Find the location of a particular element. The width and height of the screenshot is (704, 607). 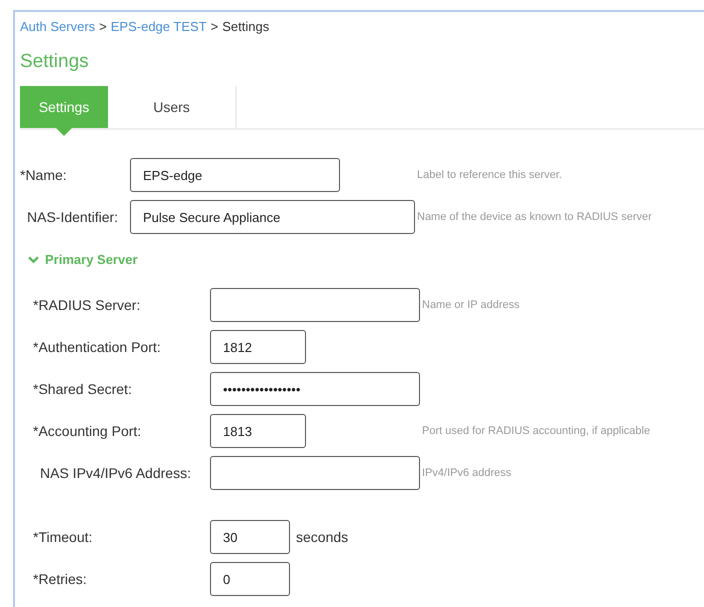

hint-text: Name of the device as known to RADIUS server is located at coordinates (534, 217).